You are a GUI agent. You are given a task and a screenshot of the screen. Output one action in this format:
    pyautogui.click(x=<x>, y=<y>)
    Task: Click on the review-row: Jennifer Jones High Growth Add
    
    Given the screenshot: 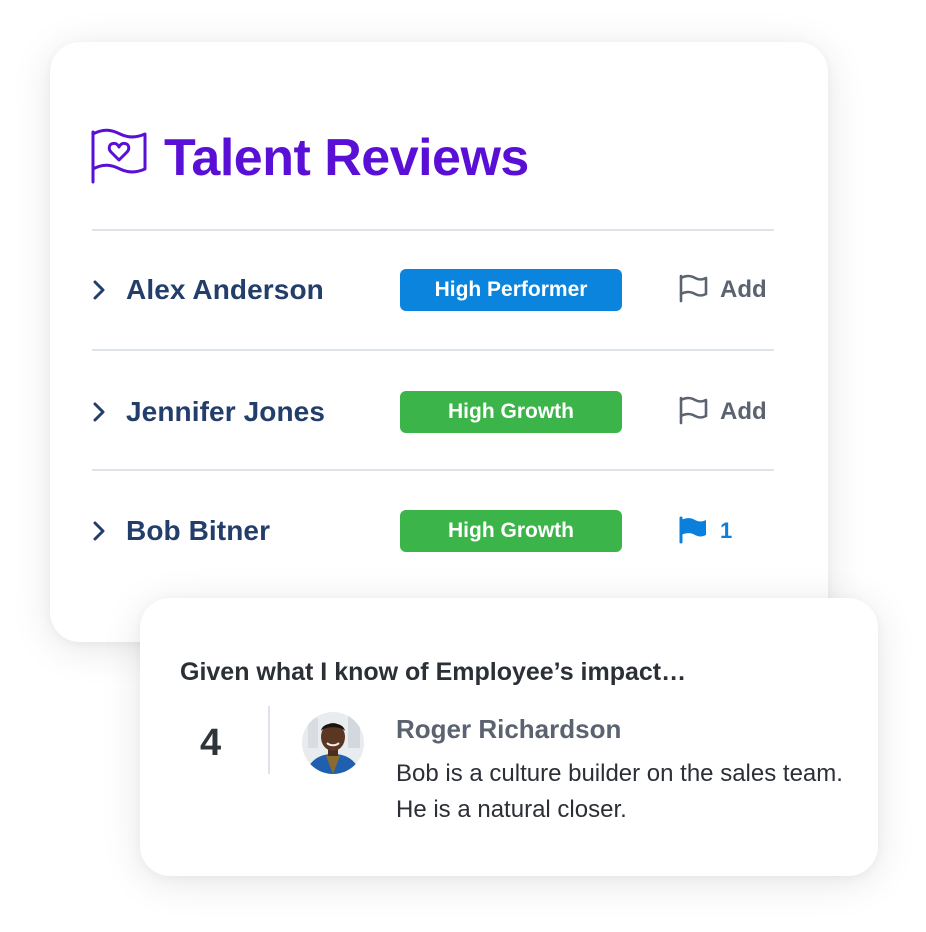 What is the action you would take?
    pyautogui.click(x=433, y=412)
    